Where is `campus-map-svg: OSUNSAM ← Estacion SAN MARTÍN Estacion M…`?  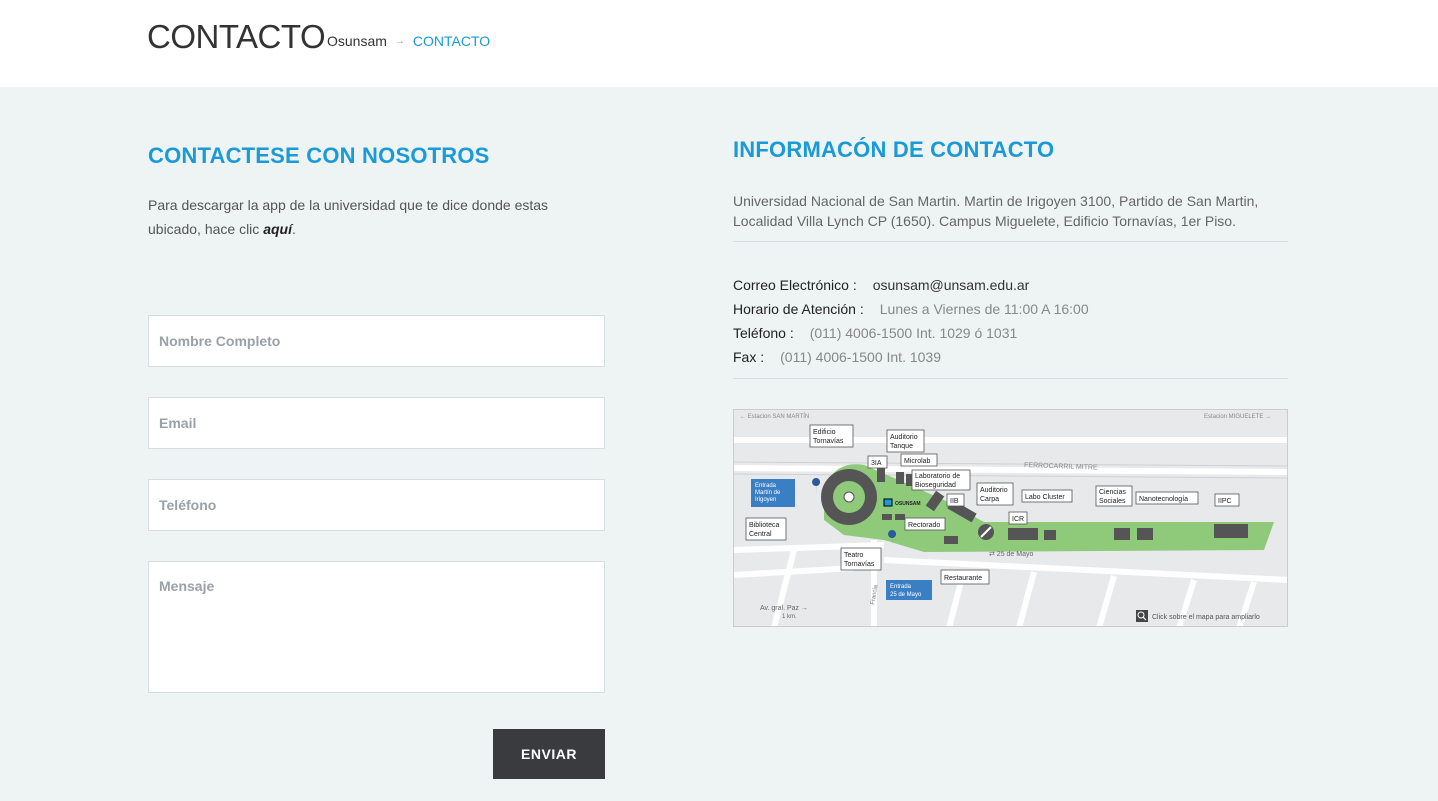 campus-map-svg: OSUNSAM ← Estacion SAN MARTÍN Estacion M… is located at coordinates (1010, 519).